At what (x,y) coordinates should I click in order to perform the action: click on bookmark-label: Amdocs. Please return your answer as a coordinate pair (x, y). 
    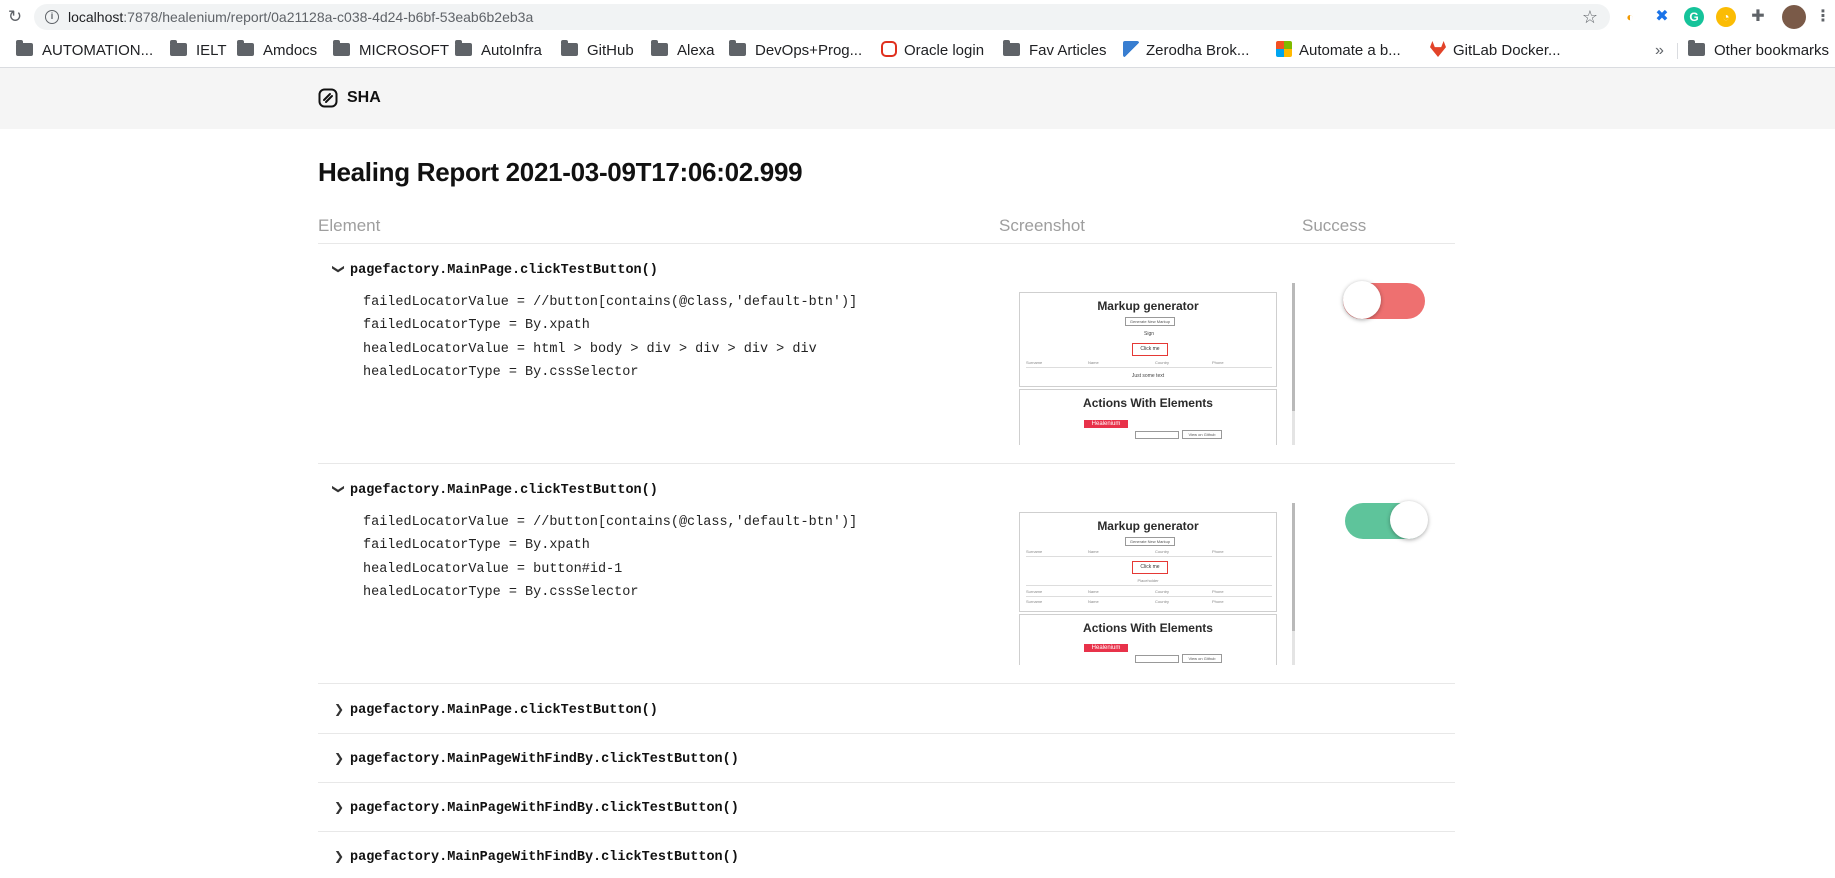
    Looking at the image, I should click on (290, 50).